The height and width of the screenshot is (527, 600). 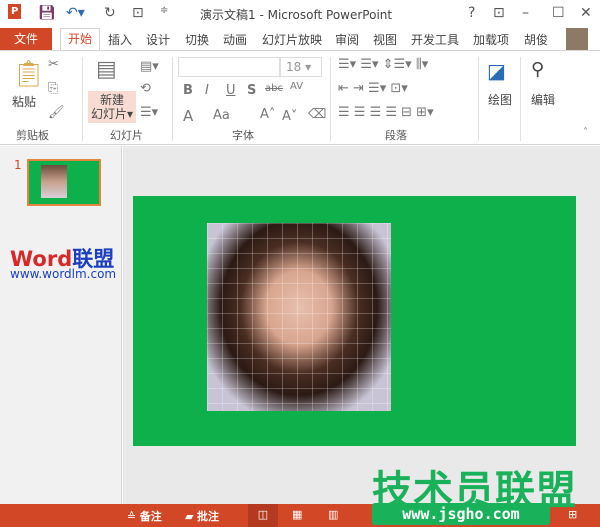 I want to click on bullets-icon: ☰▾ ☰▾ ⇕☰▾ ⫼▾, so click(x=383, y=64).